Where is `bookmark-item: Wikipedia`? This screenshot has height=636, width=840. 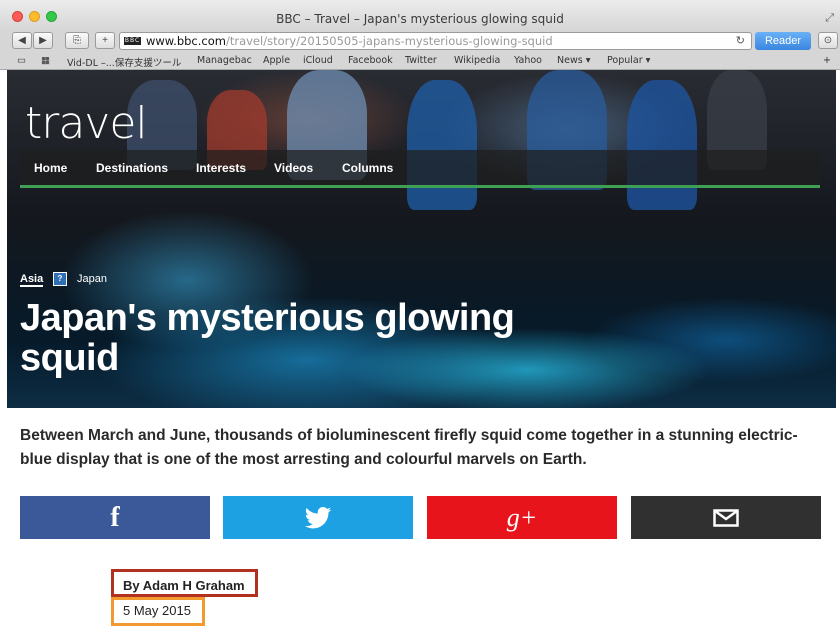
bookmark-item: Wikipedia is located at coordinates (477, 60).